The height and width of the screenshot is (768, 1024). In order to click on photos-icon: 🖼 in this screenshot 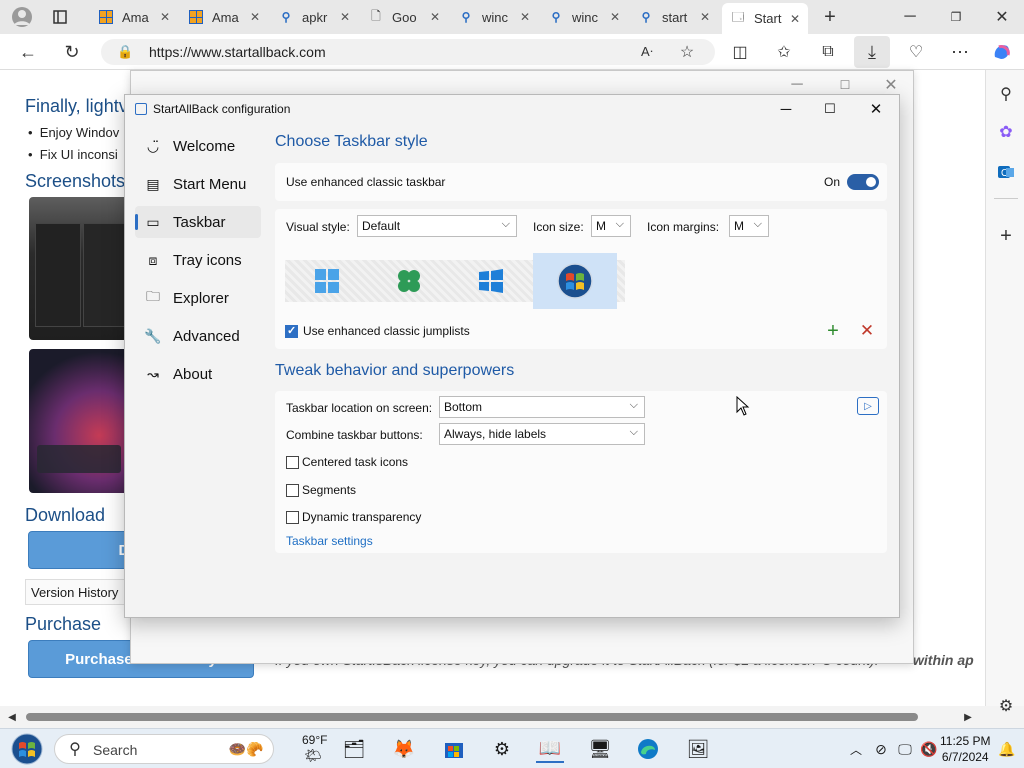, I will do `click(698, 749)`.